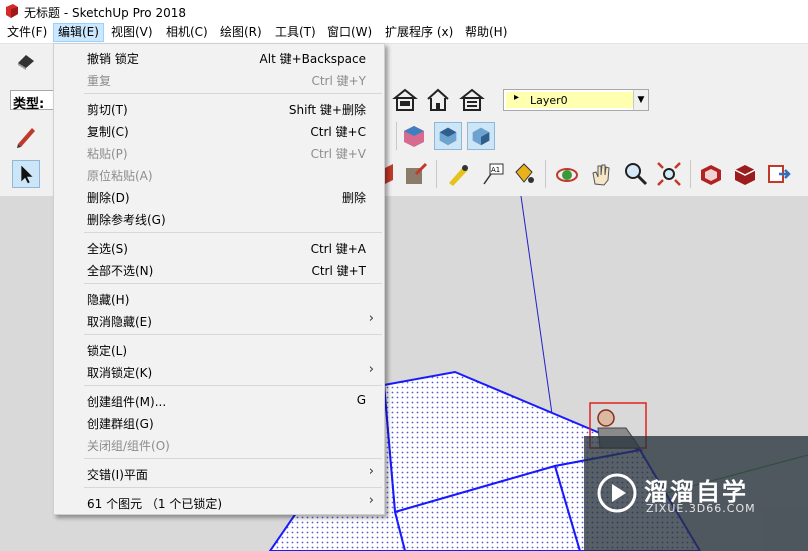  I want to click on warehouse-icon, so click(405, 99).